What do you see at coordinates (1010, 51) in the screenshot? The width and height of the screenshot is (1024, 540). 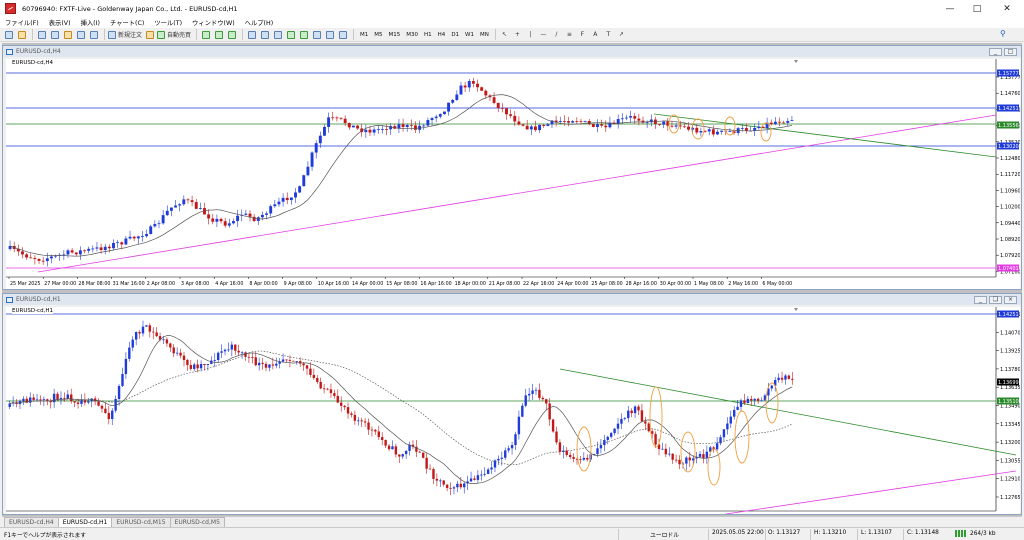 I see `chart-maximize-button: □` at bounding box center [1010, 51].